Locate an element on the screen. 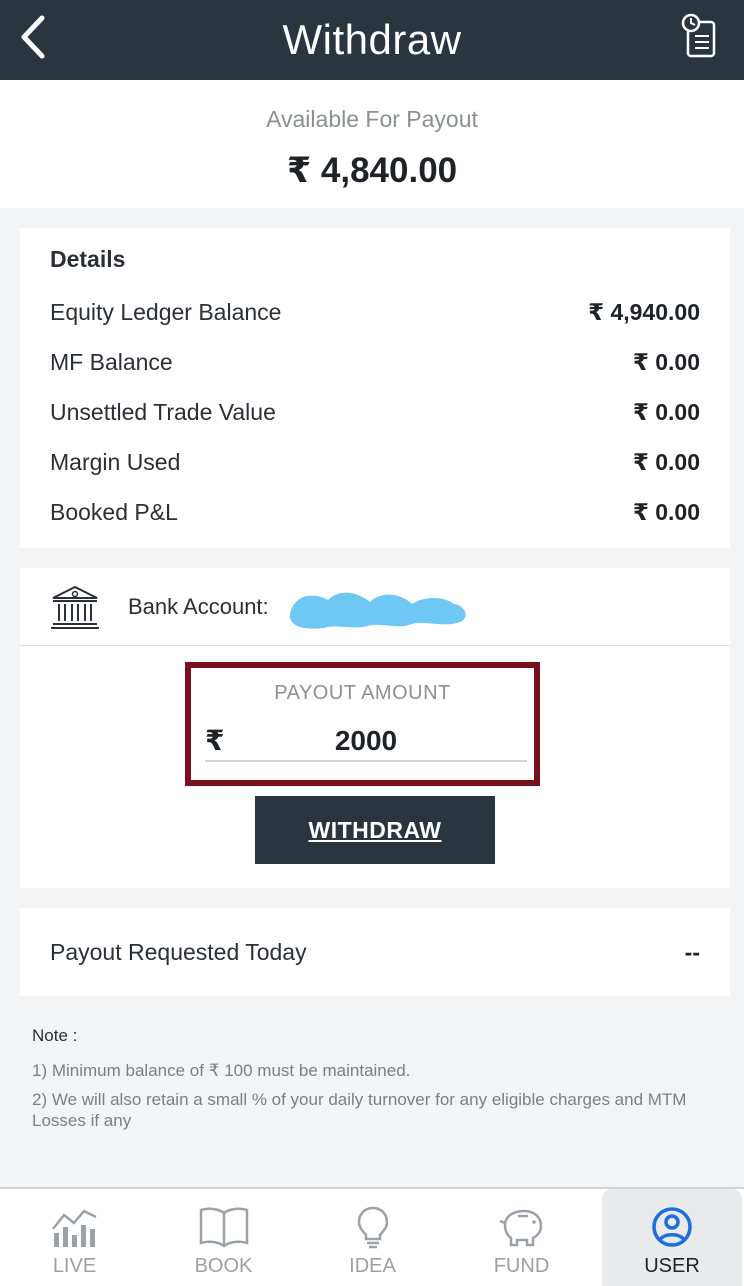 This screenshot has width=744, height=1286. nav-item-live: LIVE is located at coordinates (74, 1237).